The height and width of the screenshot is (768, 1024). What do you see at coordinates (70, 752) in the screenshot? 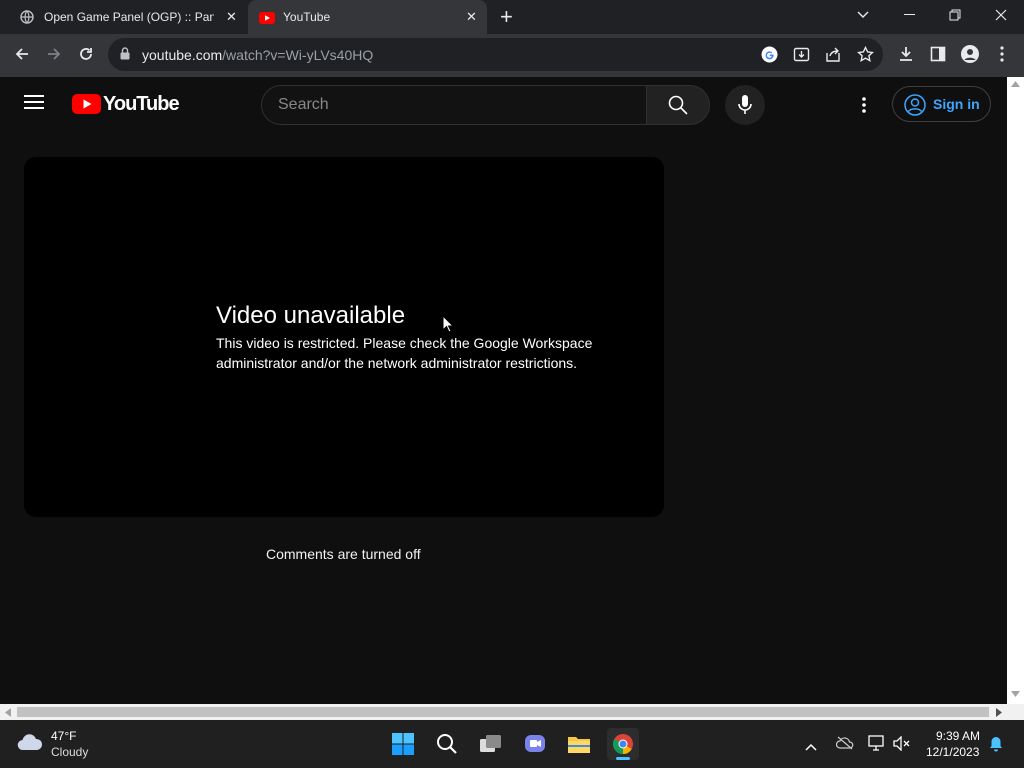
I see `weather-condition: Cloudy` at bounding box center [70, 752].